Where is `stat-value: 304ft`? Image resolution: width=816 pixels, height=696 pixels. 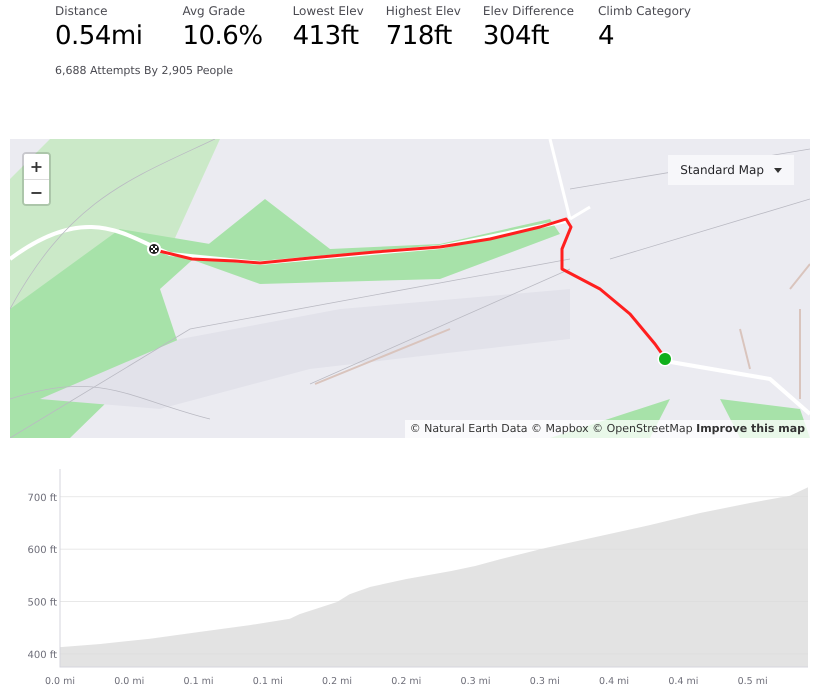
stat-value: 304ft is located at coordinates (516, 36).